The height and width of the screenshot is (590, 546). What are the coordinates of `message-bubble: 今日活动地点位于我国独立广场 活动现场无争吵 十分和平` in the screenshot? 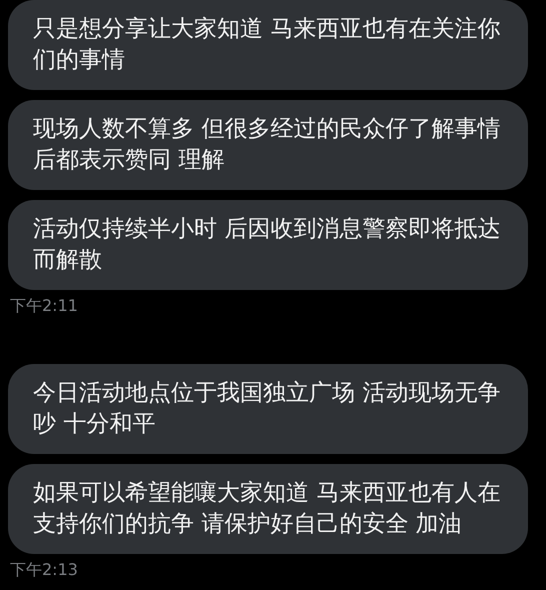 It's located at (268, 409).